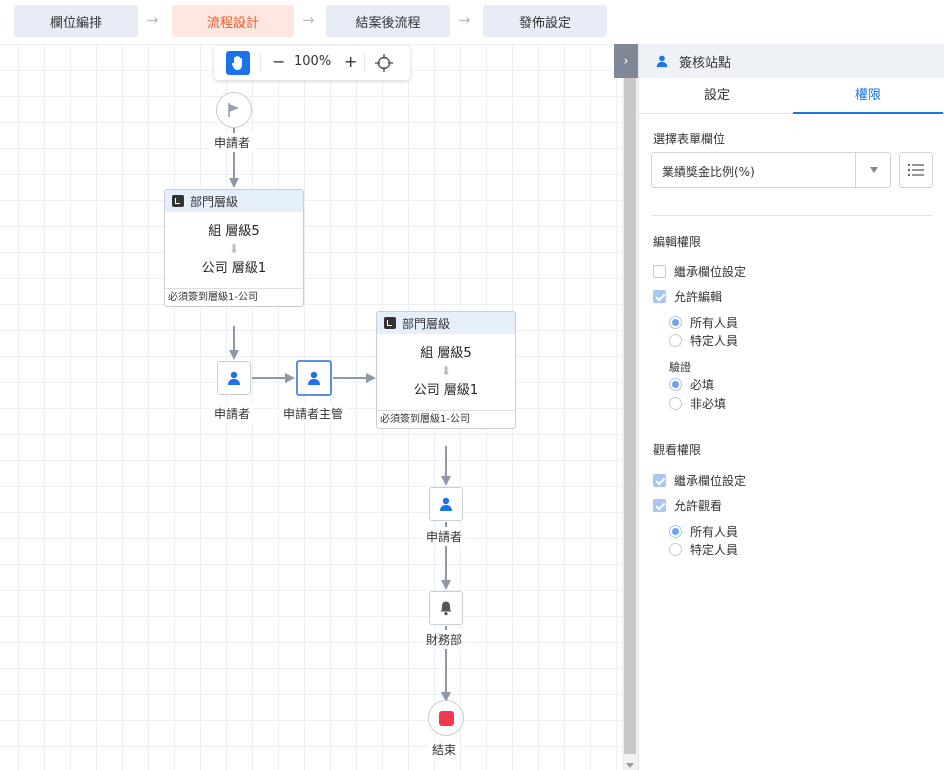 This screenshot has width=944, height=770. Describe the element at coordinates (444, 639) in the screenshot. I see `finance-node-label: 財務部` at that location.